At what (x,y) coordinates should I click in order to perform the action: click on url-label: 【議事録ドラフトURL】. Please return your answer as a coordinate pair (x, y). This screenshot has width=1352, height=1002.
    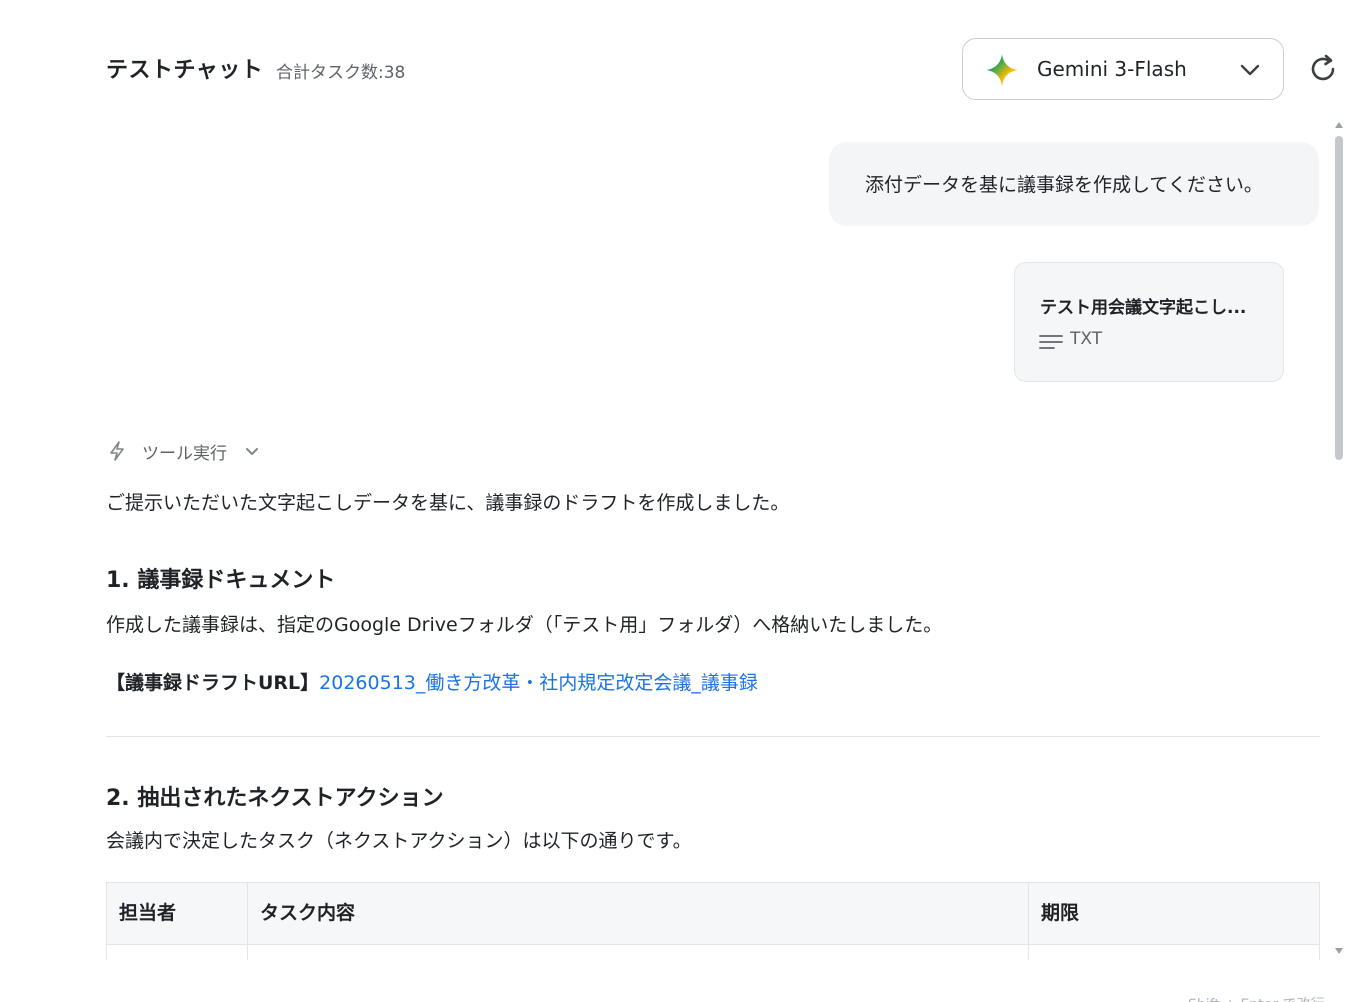
    Looking at the image, I should click on (213, 683).